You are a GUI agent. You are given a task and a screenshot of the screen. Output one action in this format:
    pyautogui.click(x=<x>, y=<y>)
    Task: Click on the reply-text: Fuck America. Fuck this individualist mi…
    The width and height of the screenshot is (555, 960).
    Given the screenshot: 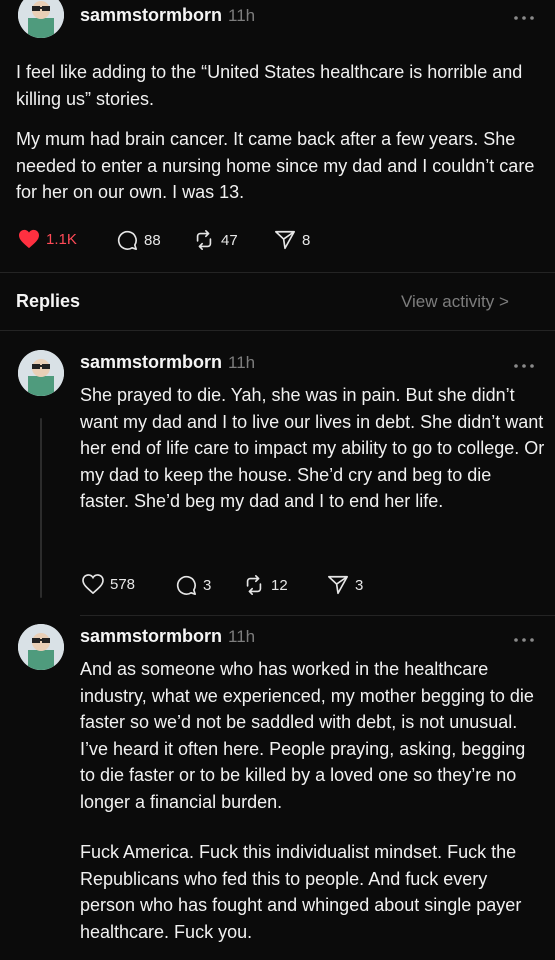 What is the action you would take?
    pyautogui.click(x=301, y=892)
    